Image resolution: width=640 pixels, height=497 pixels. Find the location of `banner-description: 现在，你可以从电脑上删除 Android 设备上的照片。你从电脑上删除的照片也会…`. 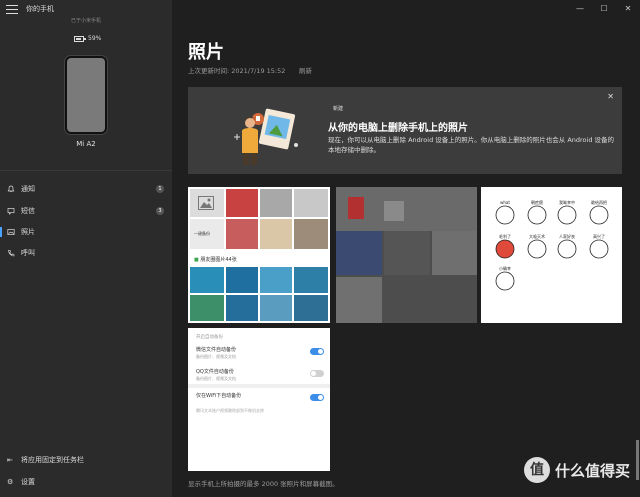

banner-description: 现在，你可以从电脑上删除 Android 设备上的照片。你从电脑上删除的照片也会… is located at coordinates (471, 145).